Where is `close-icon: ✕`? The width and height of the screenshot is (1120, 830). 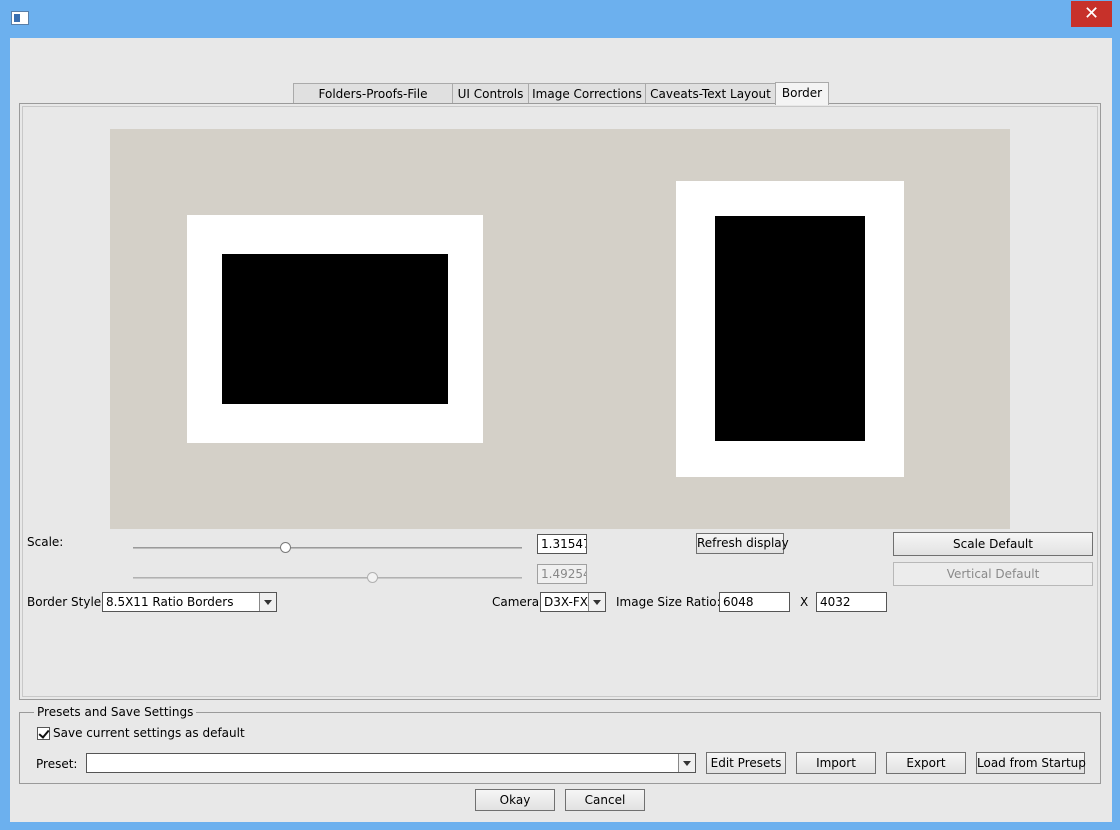
close-icon: ✕ is located at coordinates (1091, 13).